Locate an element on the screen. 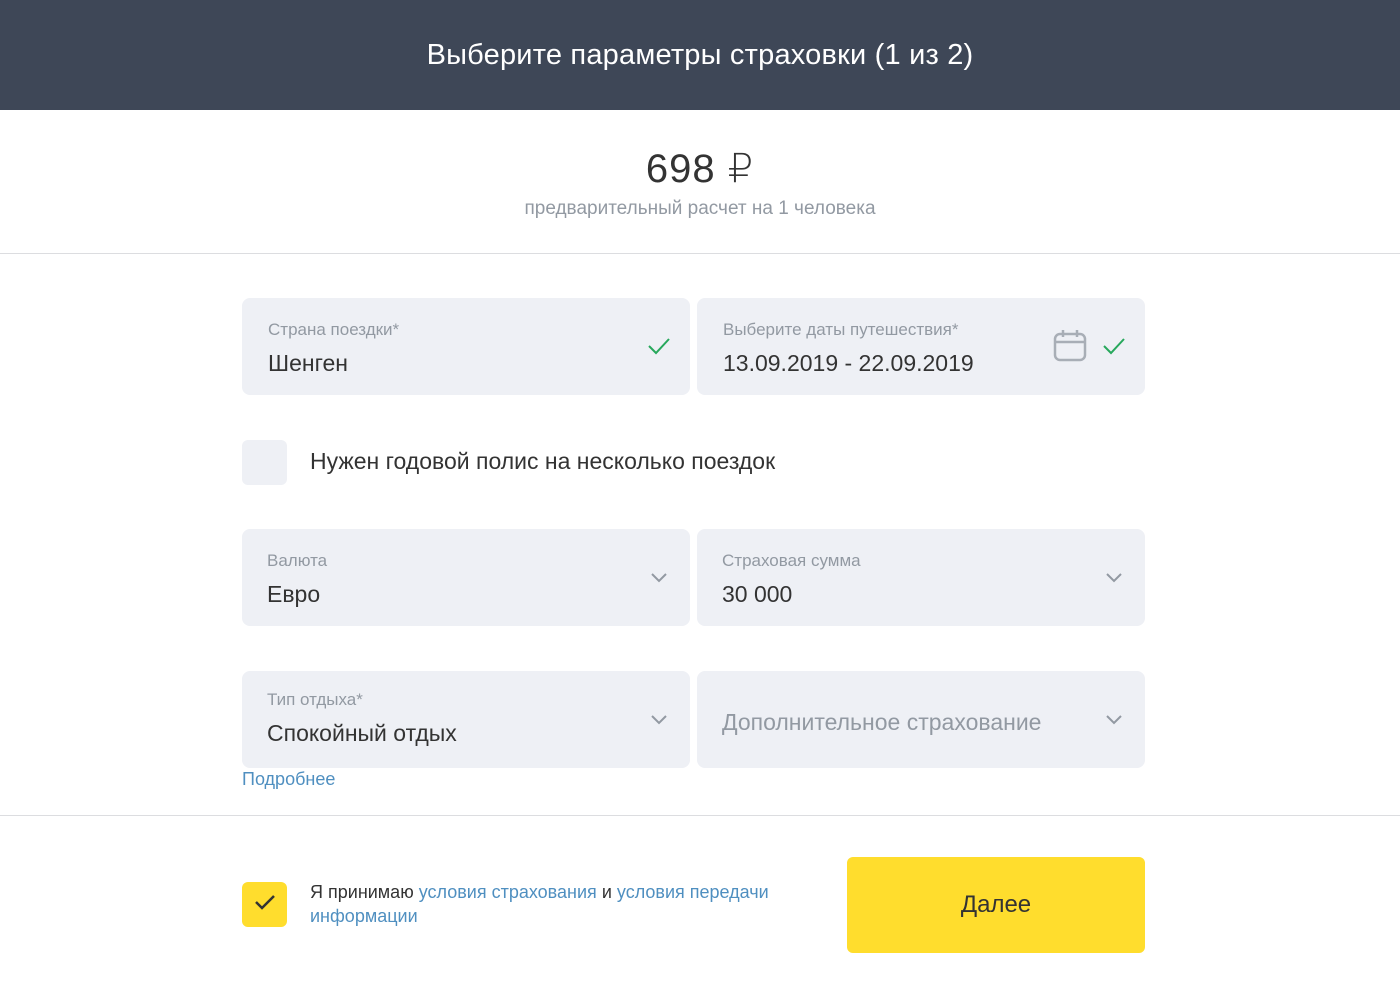 The height and width of the screenshot is (995, 1400). currency-select: Валюта Евро is located at coordinates (466, 577).